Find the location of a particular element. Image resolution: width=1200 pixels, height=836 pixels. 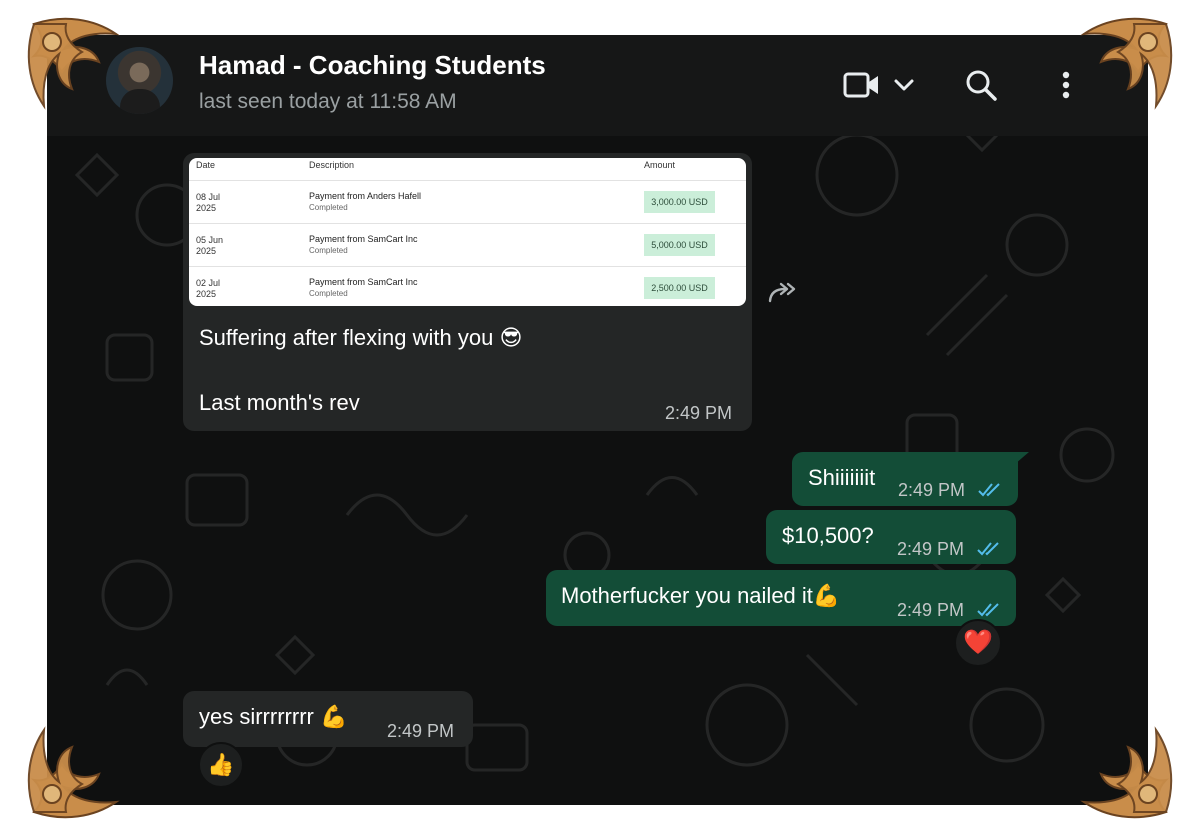

bubble-tail is located at coordinates (1022, 458).